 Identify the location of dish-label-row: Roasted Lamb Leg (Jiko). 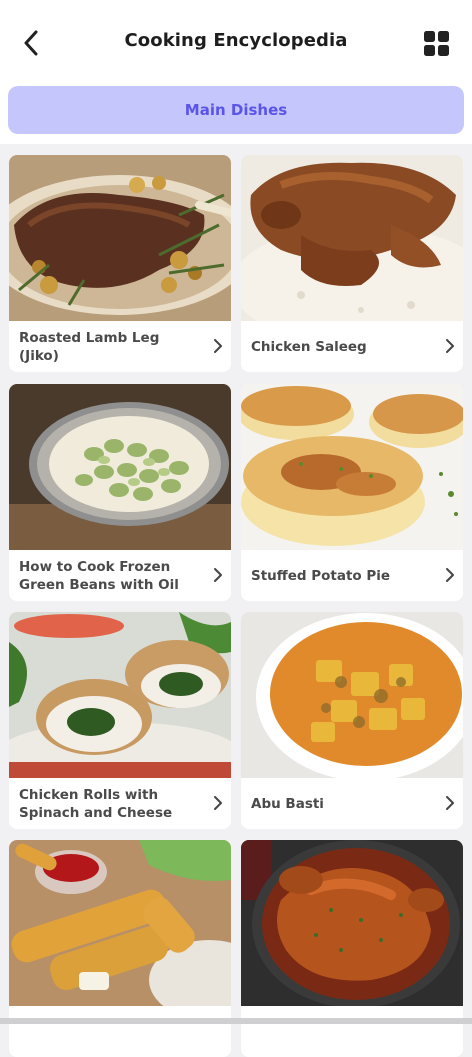
(120, 346).